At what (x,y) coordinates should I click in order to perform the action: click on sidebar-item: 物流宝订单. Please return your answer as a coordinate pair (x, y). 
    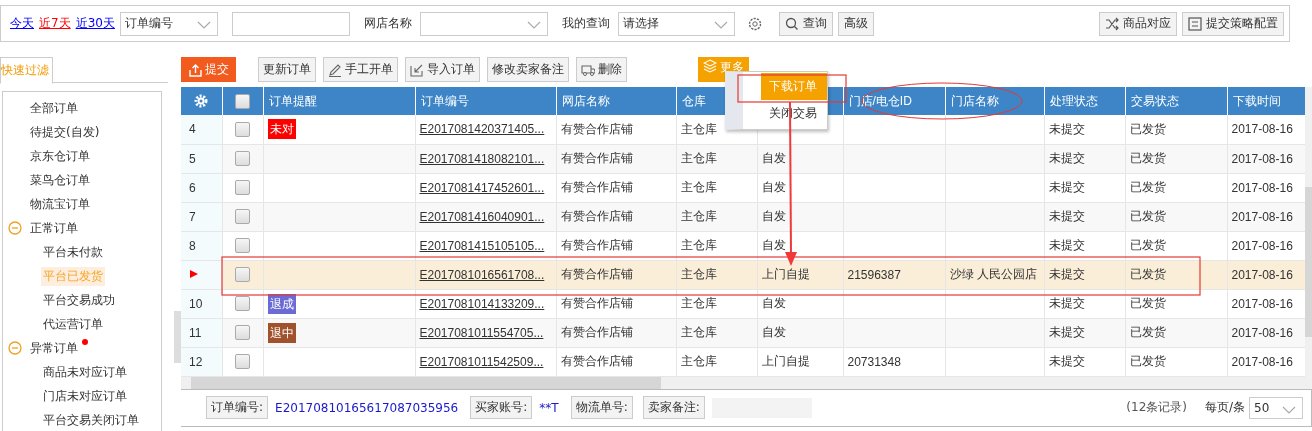
    Looking at the image, I should click on (60, 204).